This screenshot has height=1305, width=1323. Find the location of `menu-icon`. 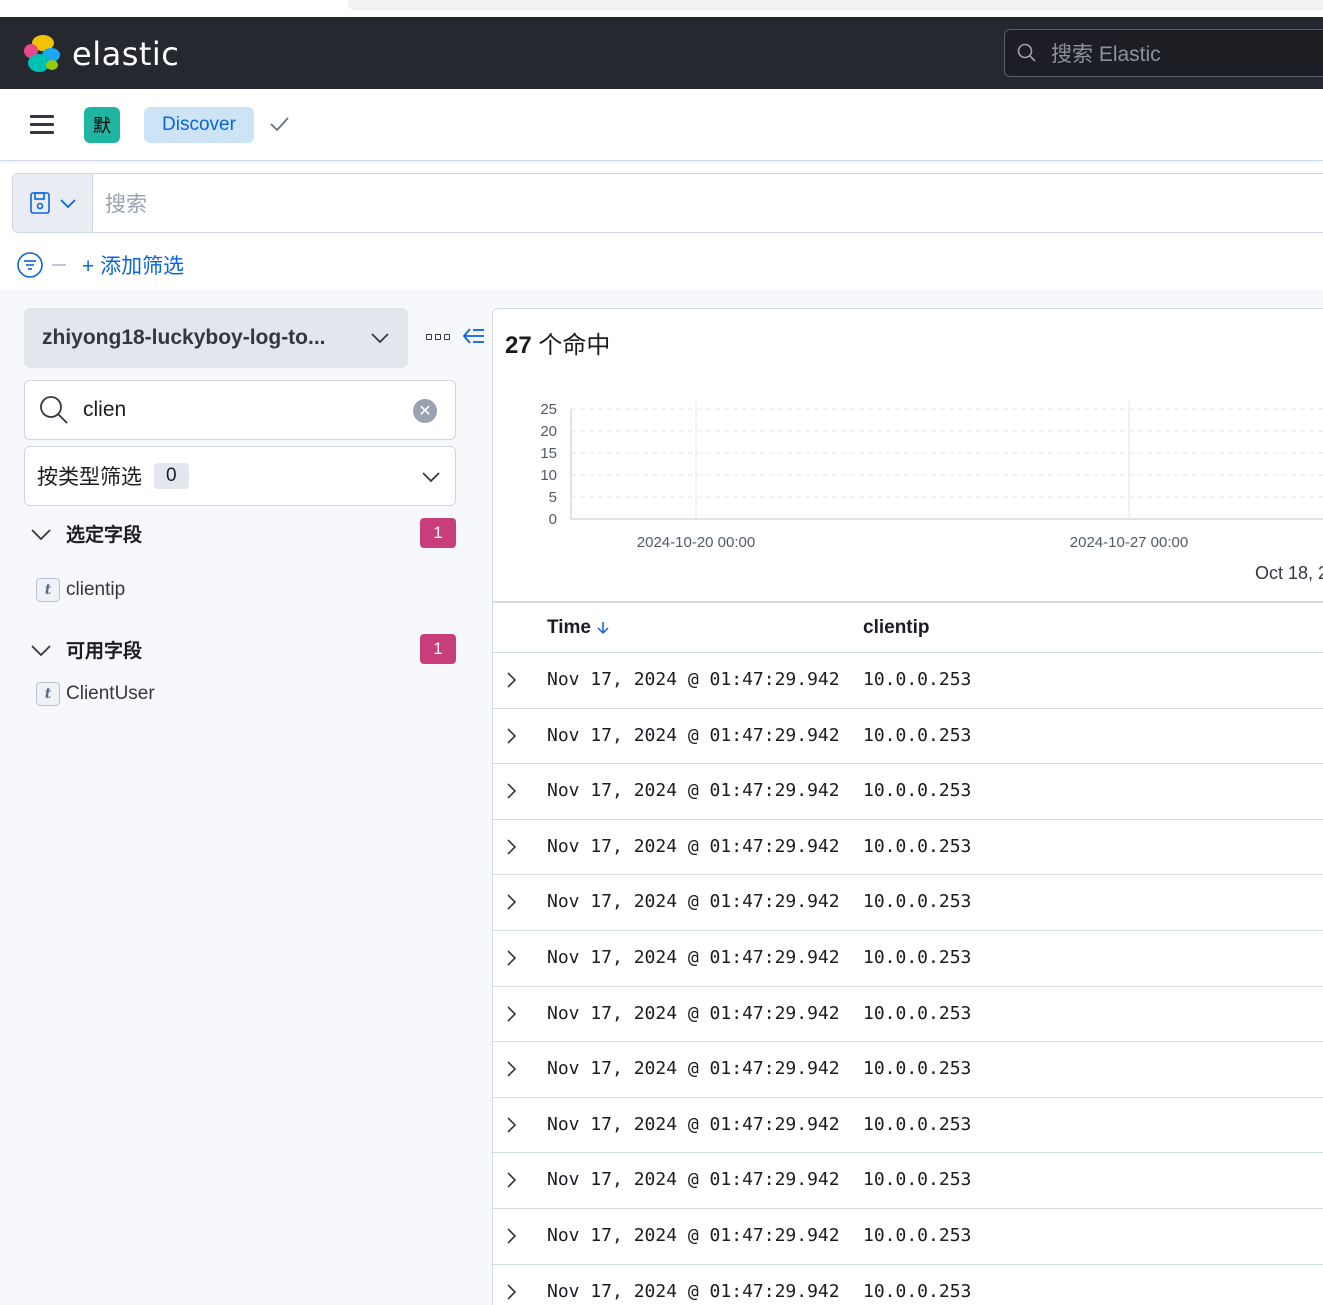

menu-icon is located at coordinates (42, 125).